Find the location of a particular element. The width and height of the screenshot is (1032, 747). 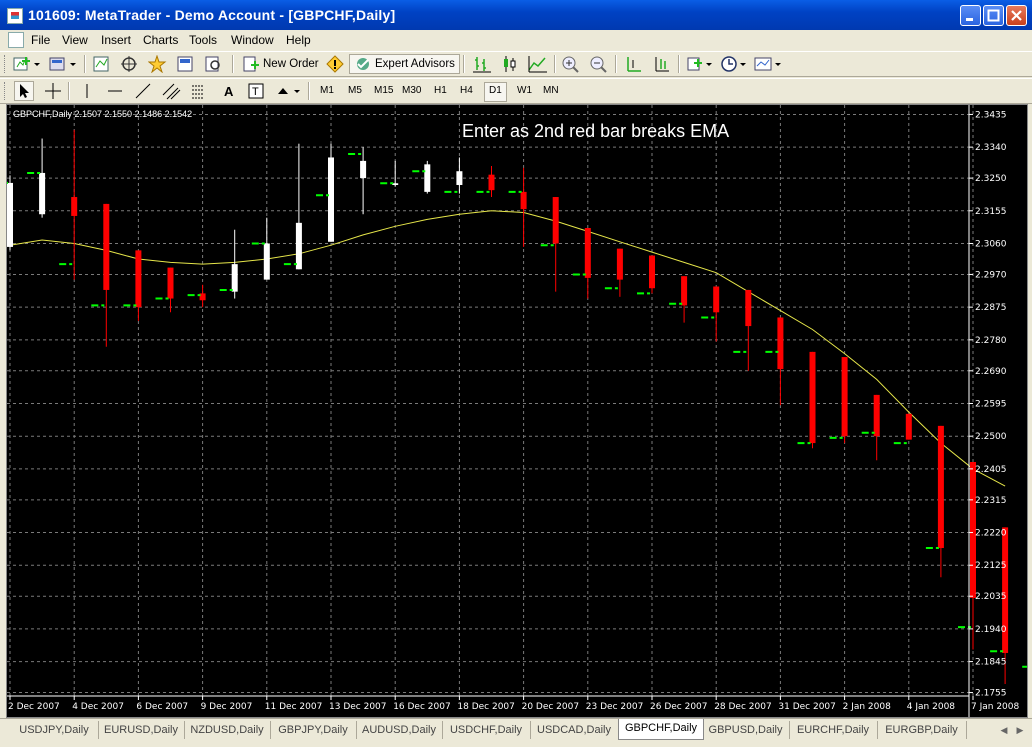

minimize-button is located at coordinates (970, 15).